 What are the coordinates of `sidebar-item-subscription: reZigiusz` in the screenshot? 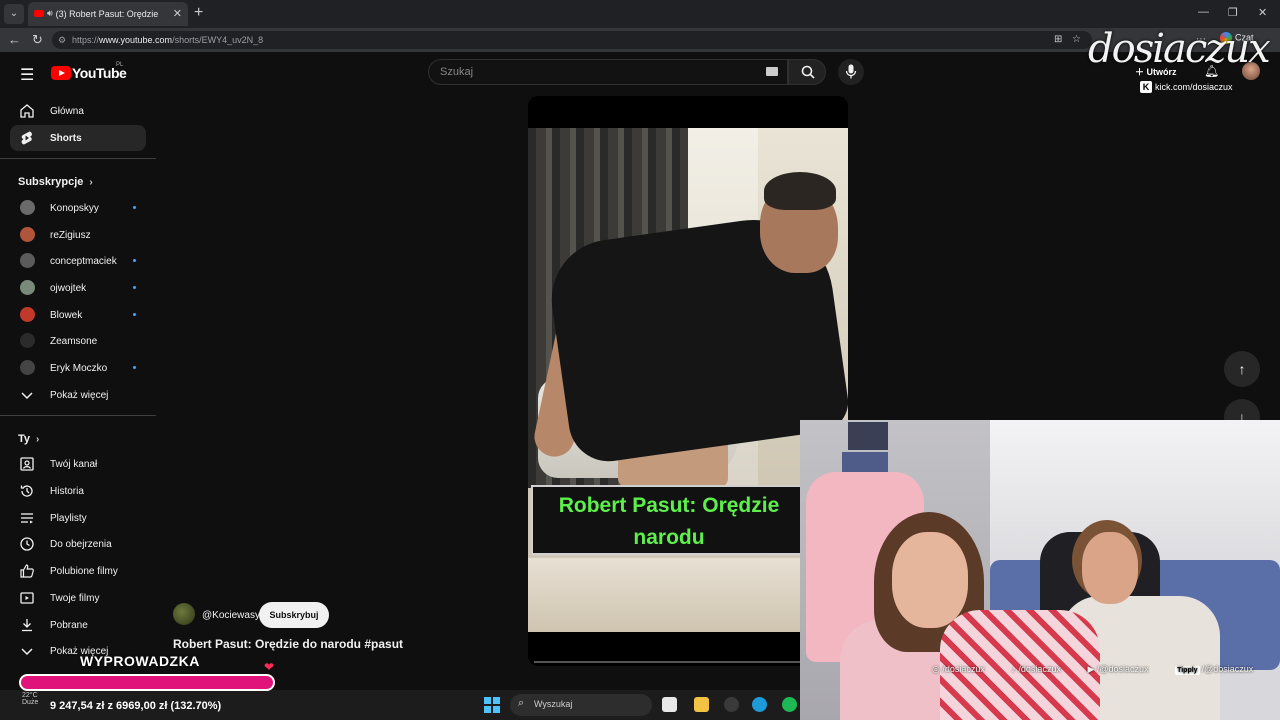 It's located at (78, 235).